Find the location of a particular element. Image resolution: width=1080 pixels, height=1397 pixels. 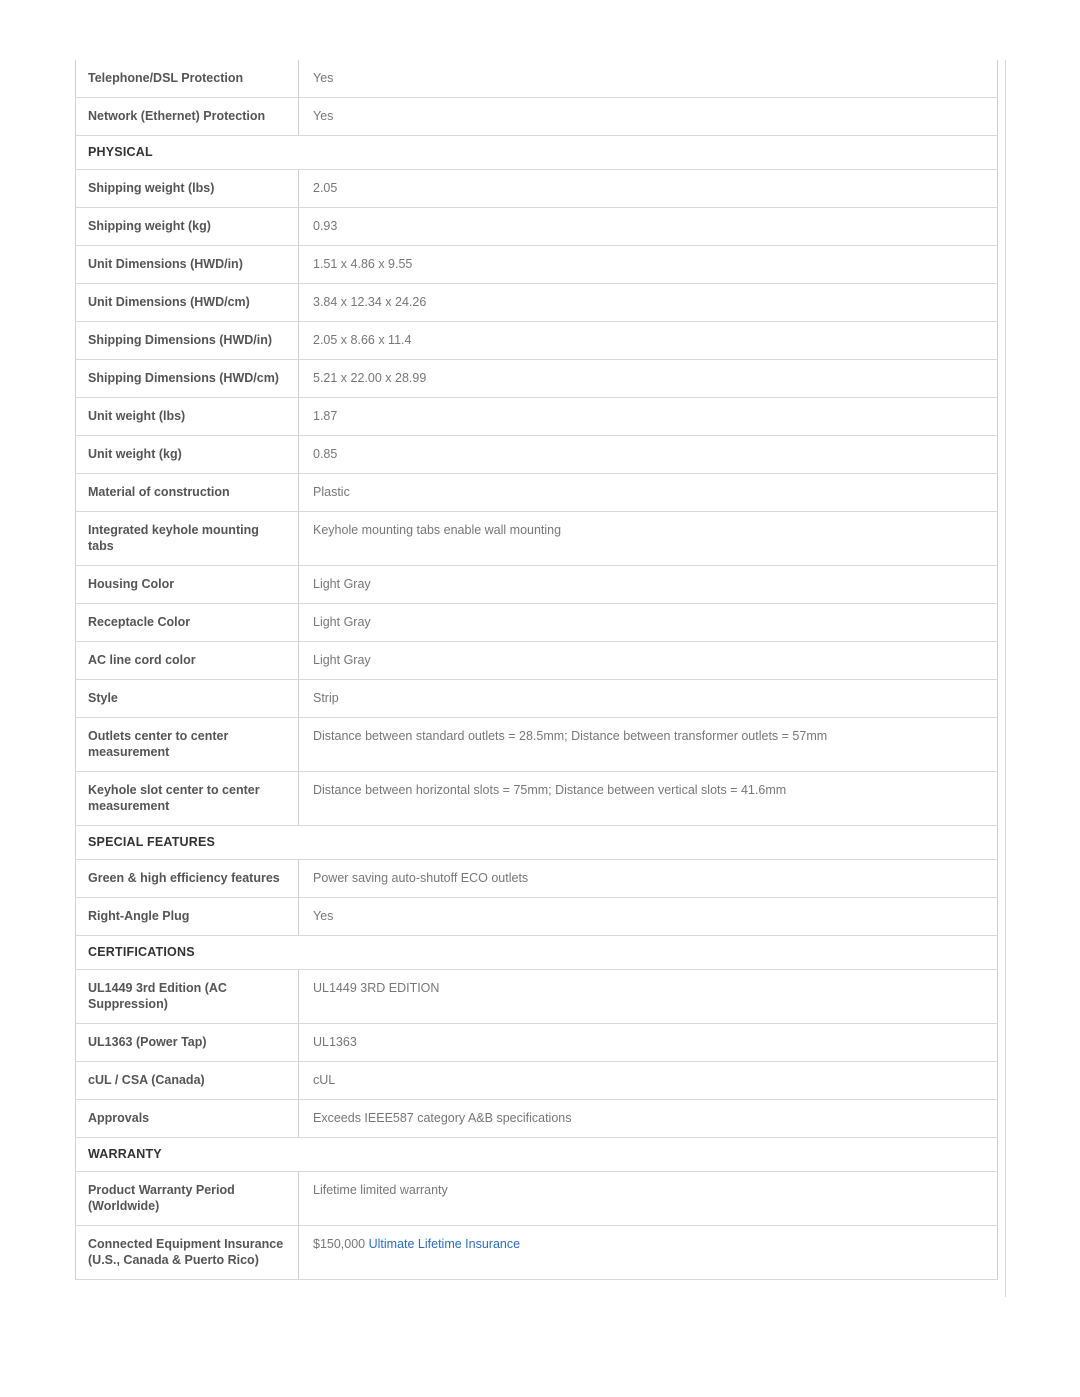

spec-value: 0.85 is located at coordinates (648, 454).